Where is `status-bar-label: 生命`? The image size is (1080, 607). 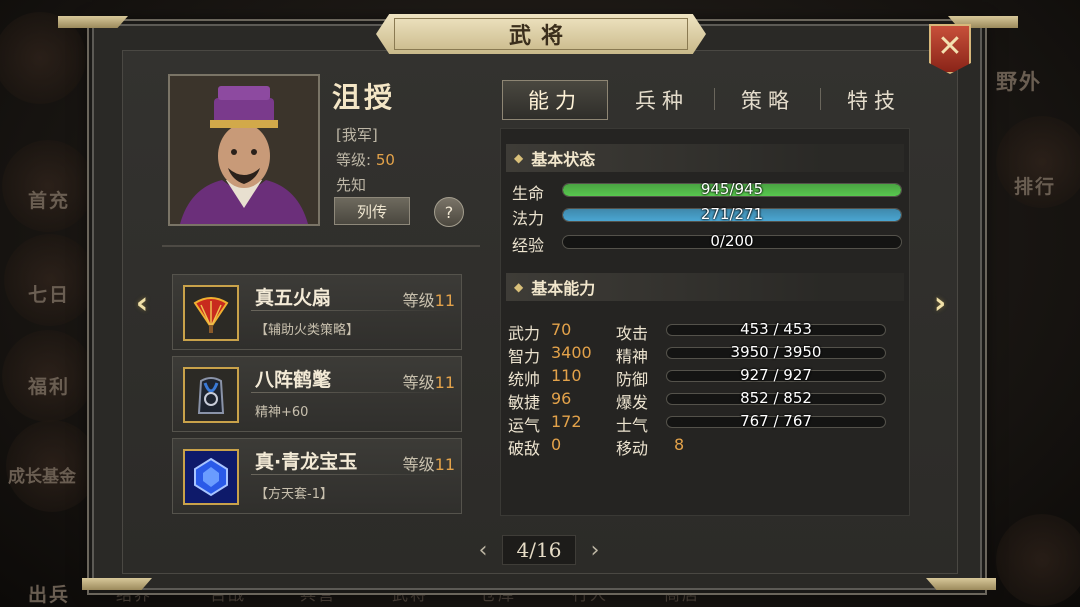 status-bar-label: 生命 is located at coordinates (528, 193).